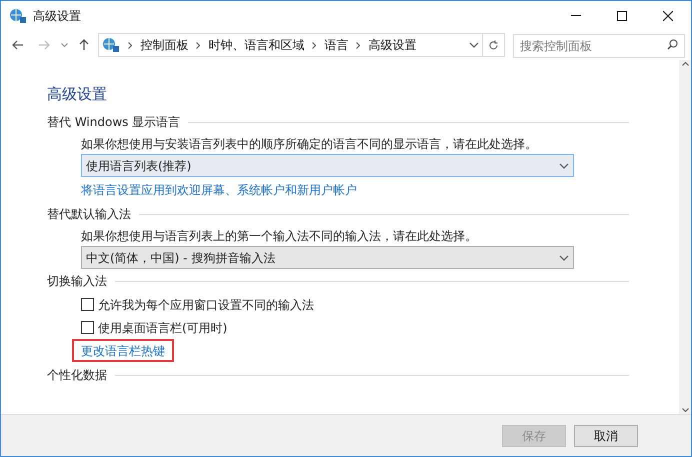 The height and width of the screenshot is (457, 692). I want to click on chevron-up-icon, so click(685, 64).